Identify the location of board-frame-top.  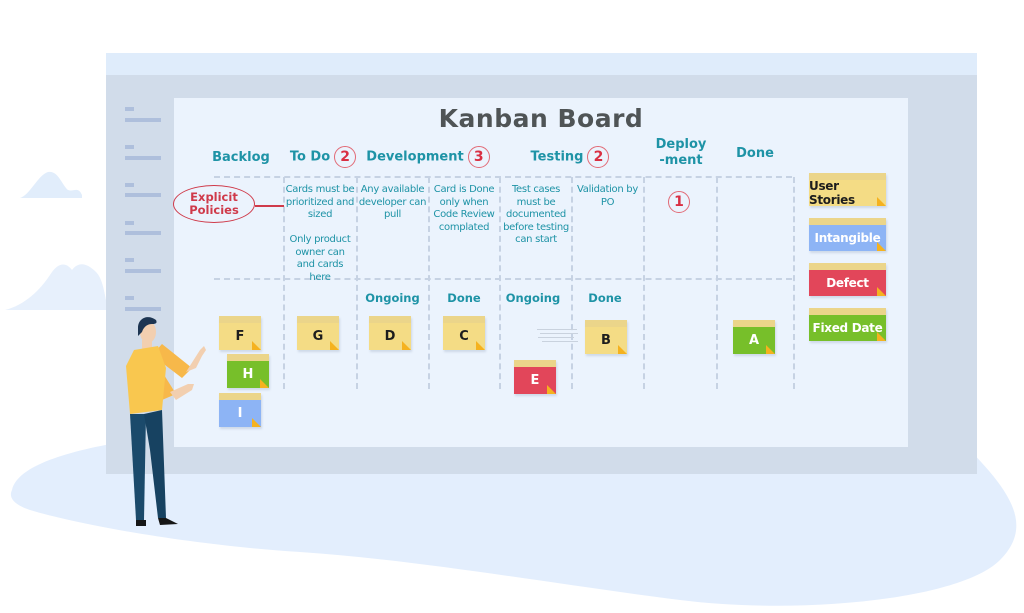
(541, 64).